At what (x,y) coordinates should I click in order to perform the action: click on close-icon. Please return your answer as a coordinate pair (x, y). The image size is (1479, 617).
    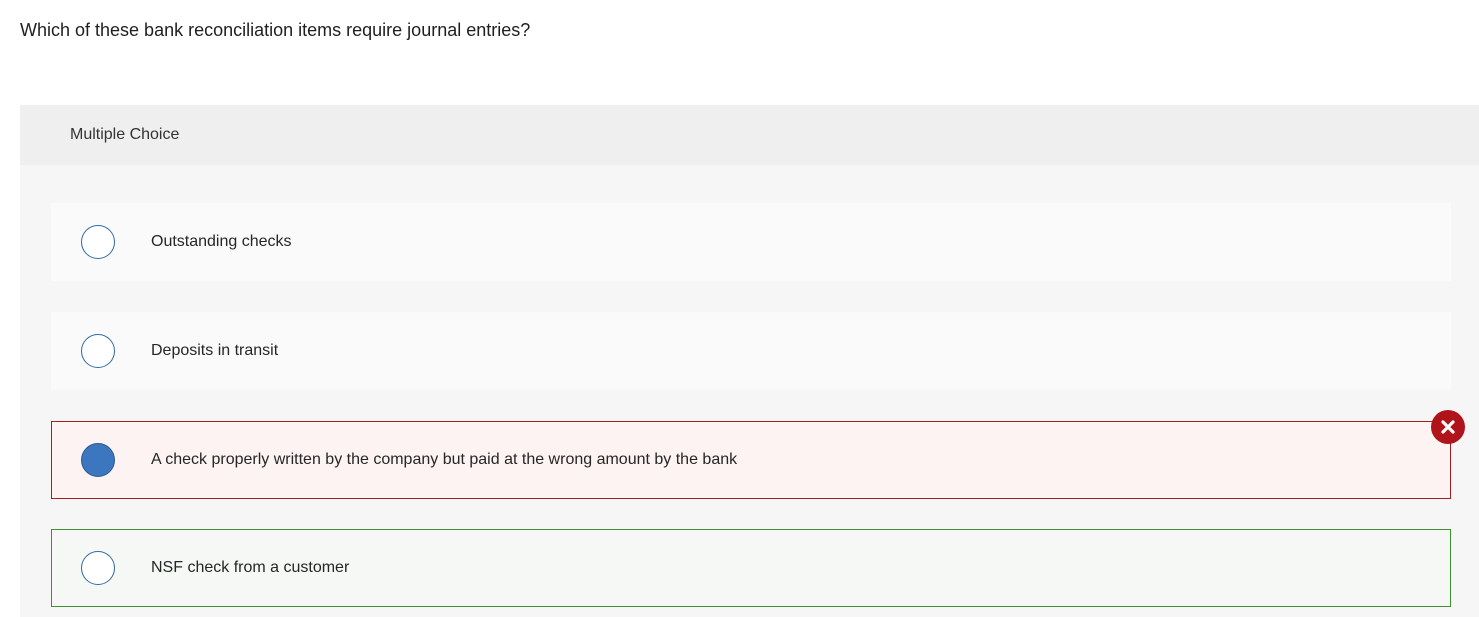
    Looking at the image, I should click on (1448, 427).